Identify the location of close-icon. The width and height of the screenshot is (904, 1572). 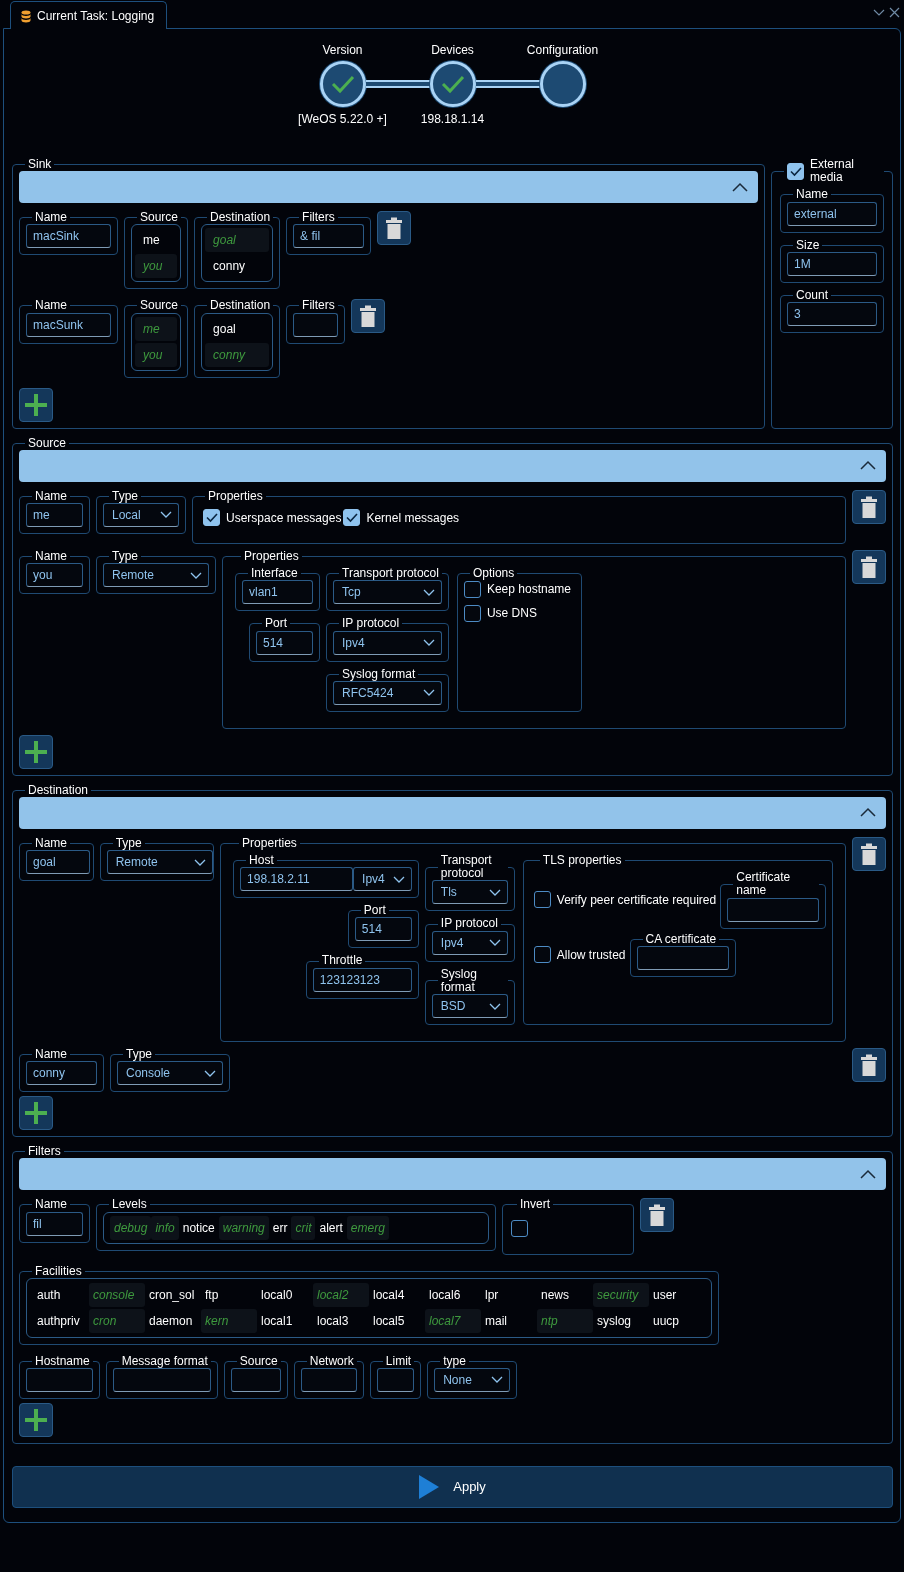
(894, 12).